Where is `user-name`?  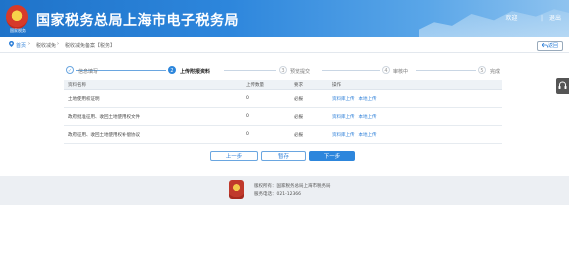 user-name is located at coordinates (529, 18).